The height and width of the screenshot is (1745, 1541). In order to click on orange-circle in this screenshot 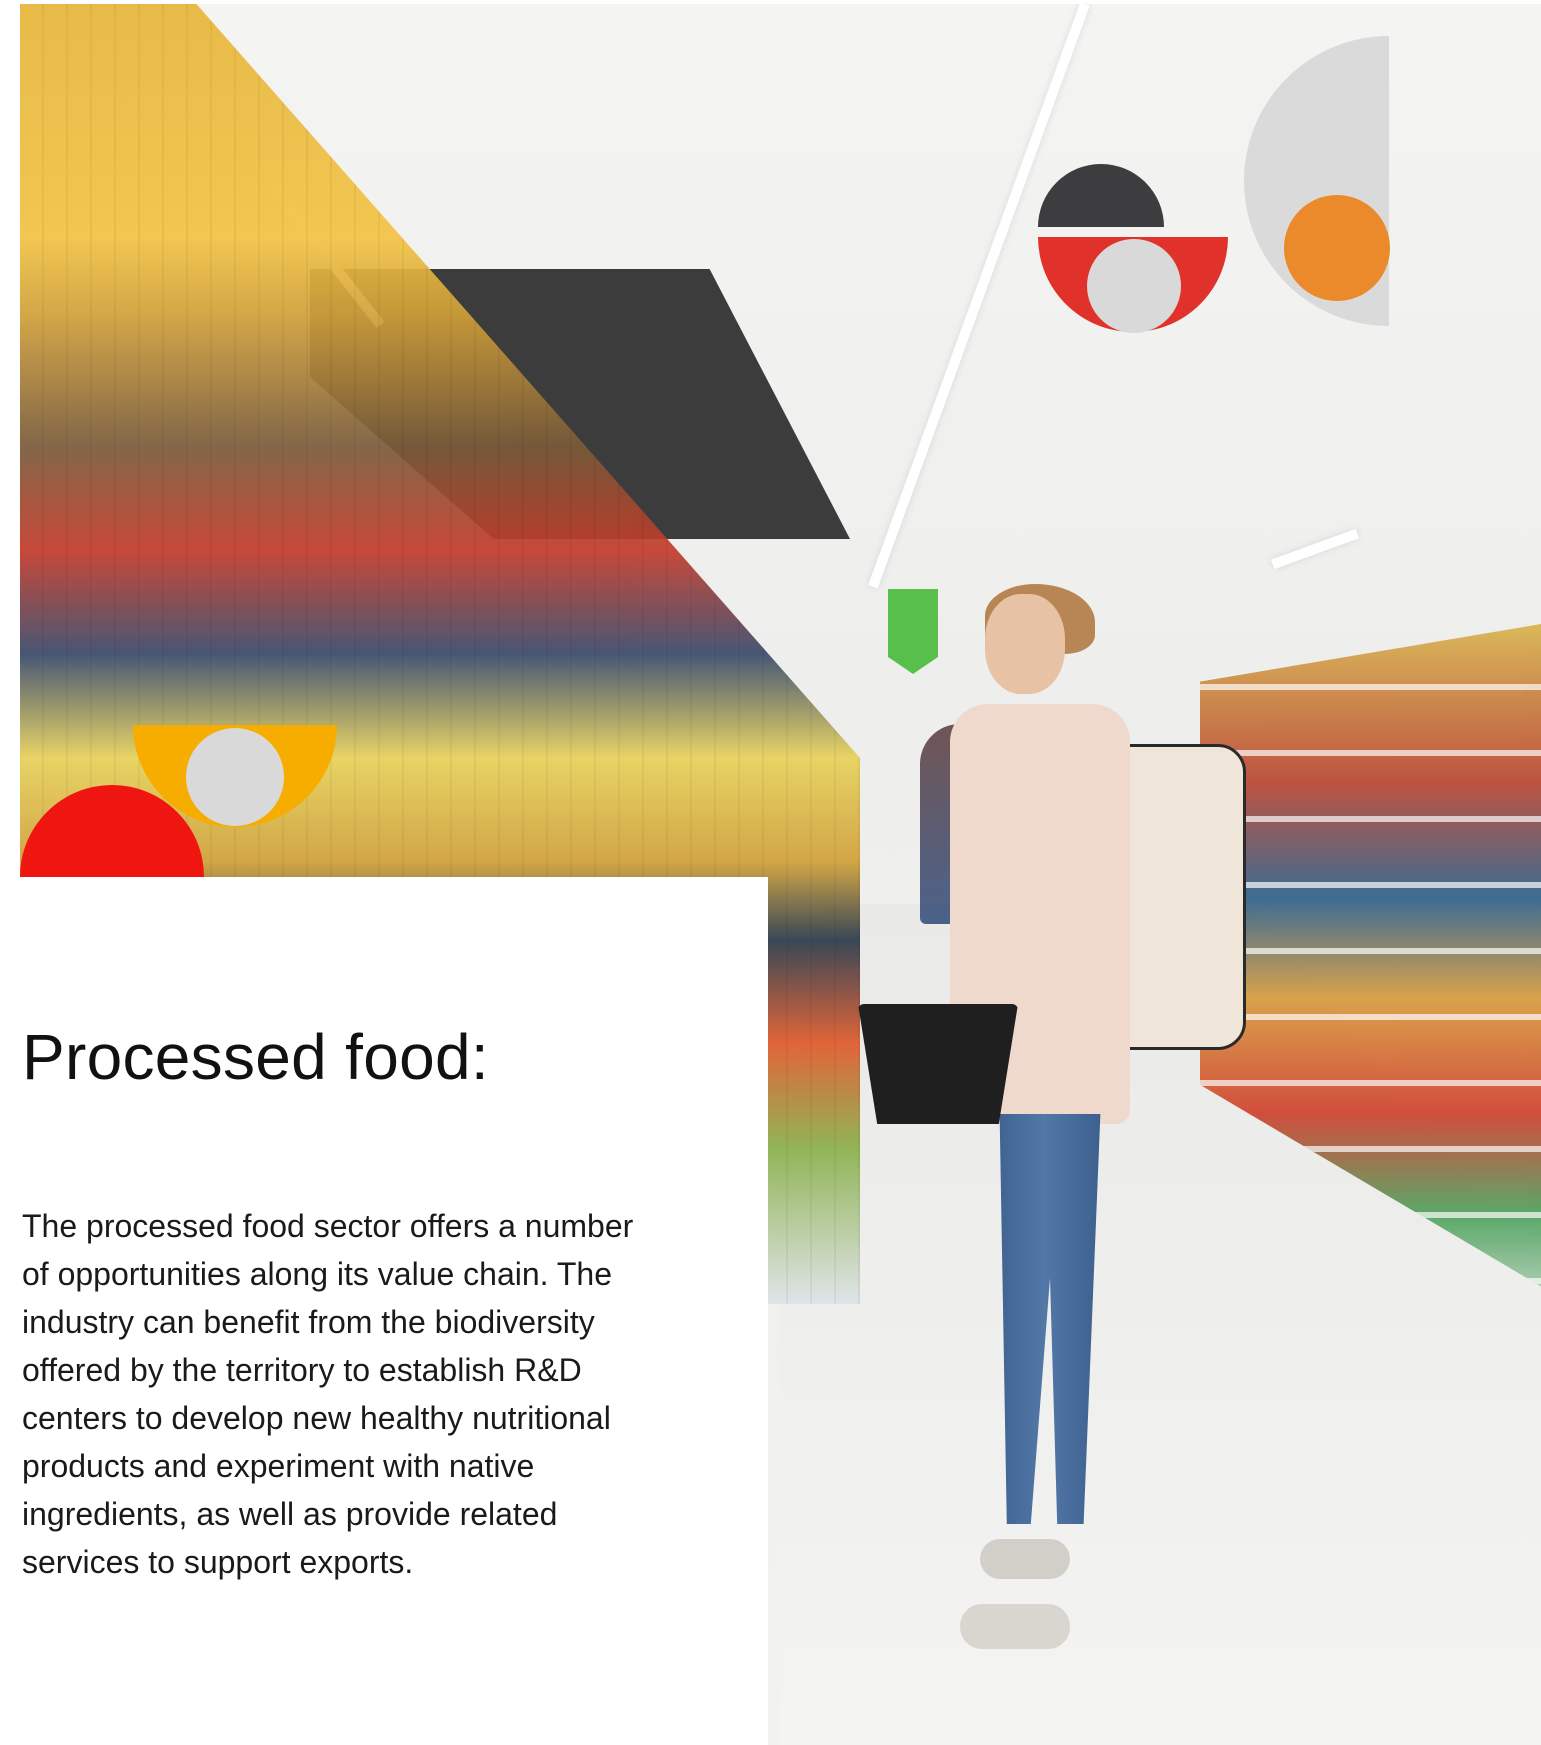, I will do `click(1337, 248)`.